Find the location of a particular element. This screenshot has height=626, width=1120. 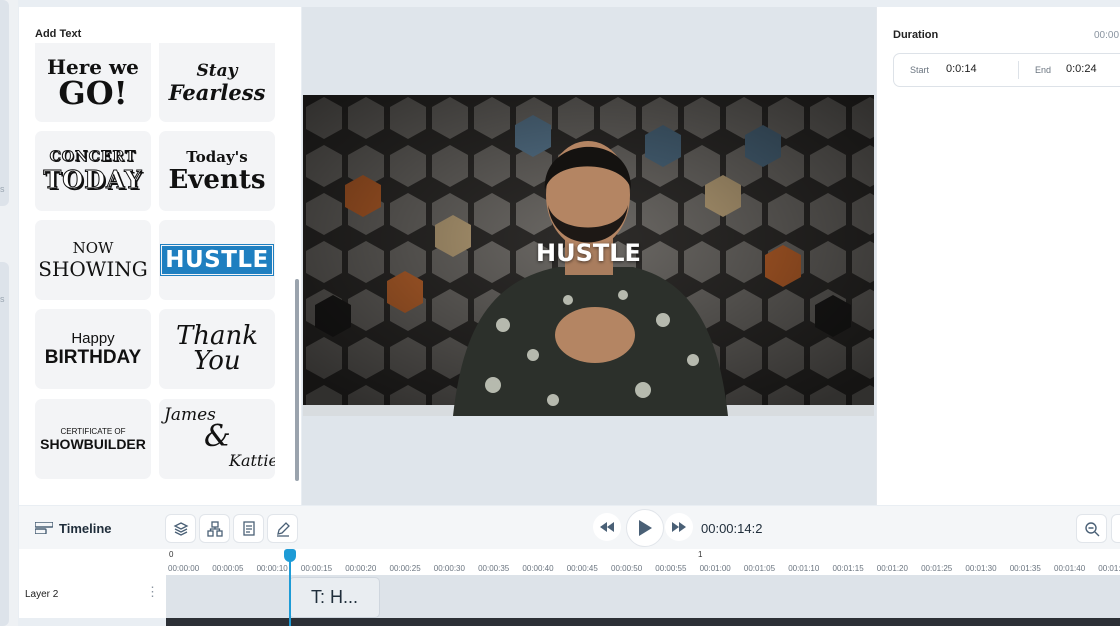

split-button is located at coordinates (214, 528).